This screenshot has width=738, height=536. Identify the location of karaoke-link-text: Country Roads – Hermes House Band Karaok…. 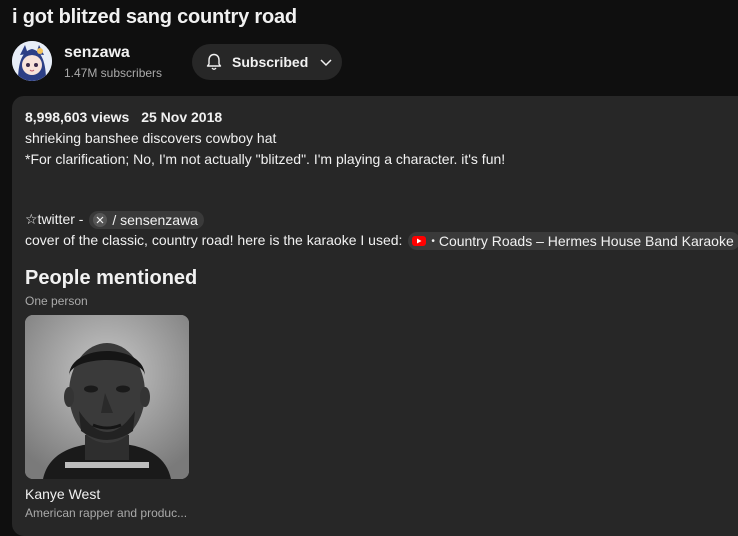
(586, 241).